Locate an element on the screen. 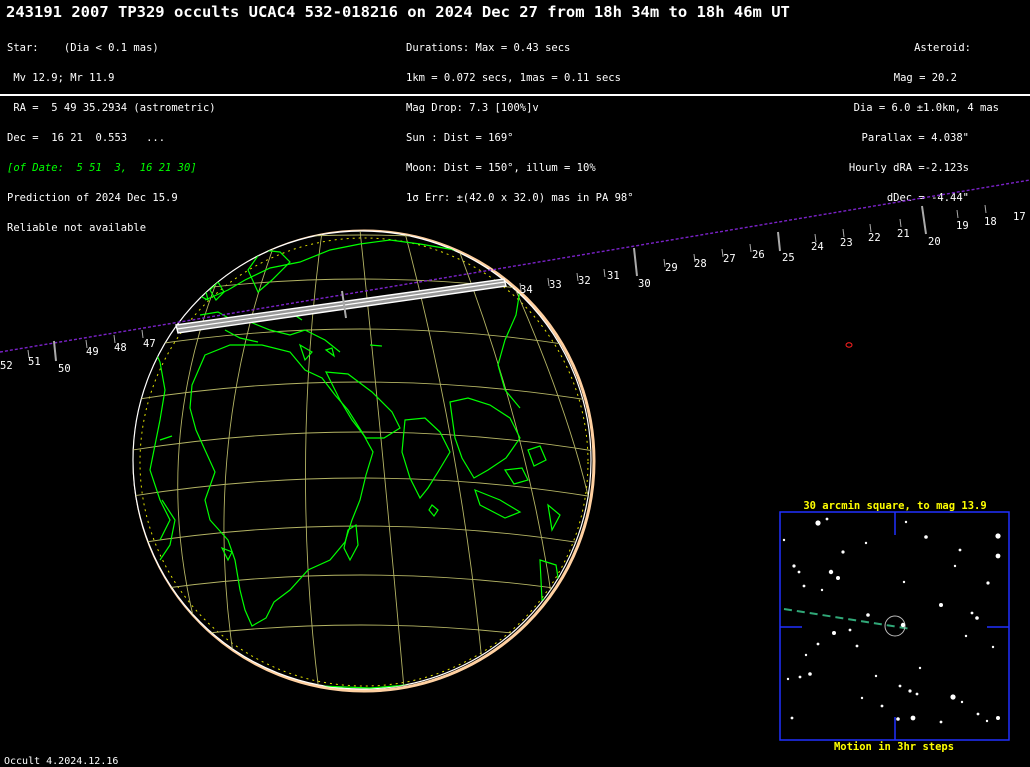  track-label: 34 is located at coordinates (526, 290).